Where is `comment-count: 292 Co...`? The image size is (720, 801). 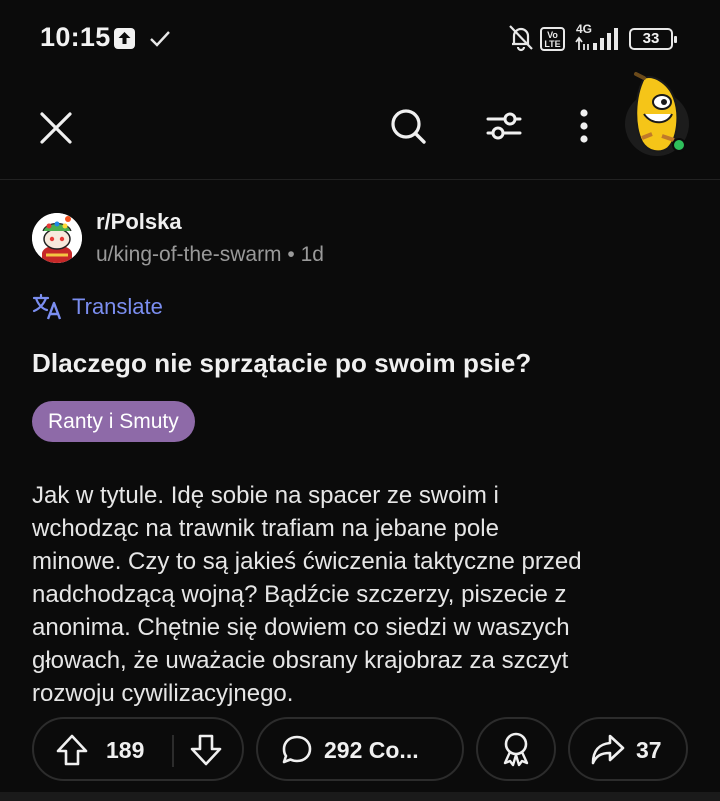 comment-count: 292 Co... is located at coordinates (371, 750).